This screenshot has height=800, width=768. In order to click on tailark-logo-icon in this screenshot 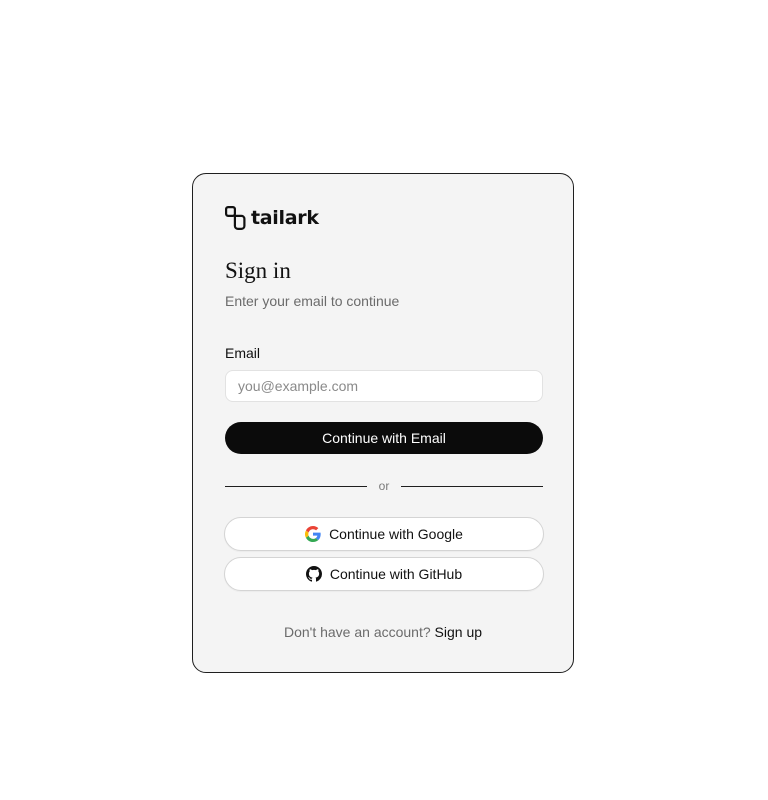, I will do `click(235, 218)`.